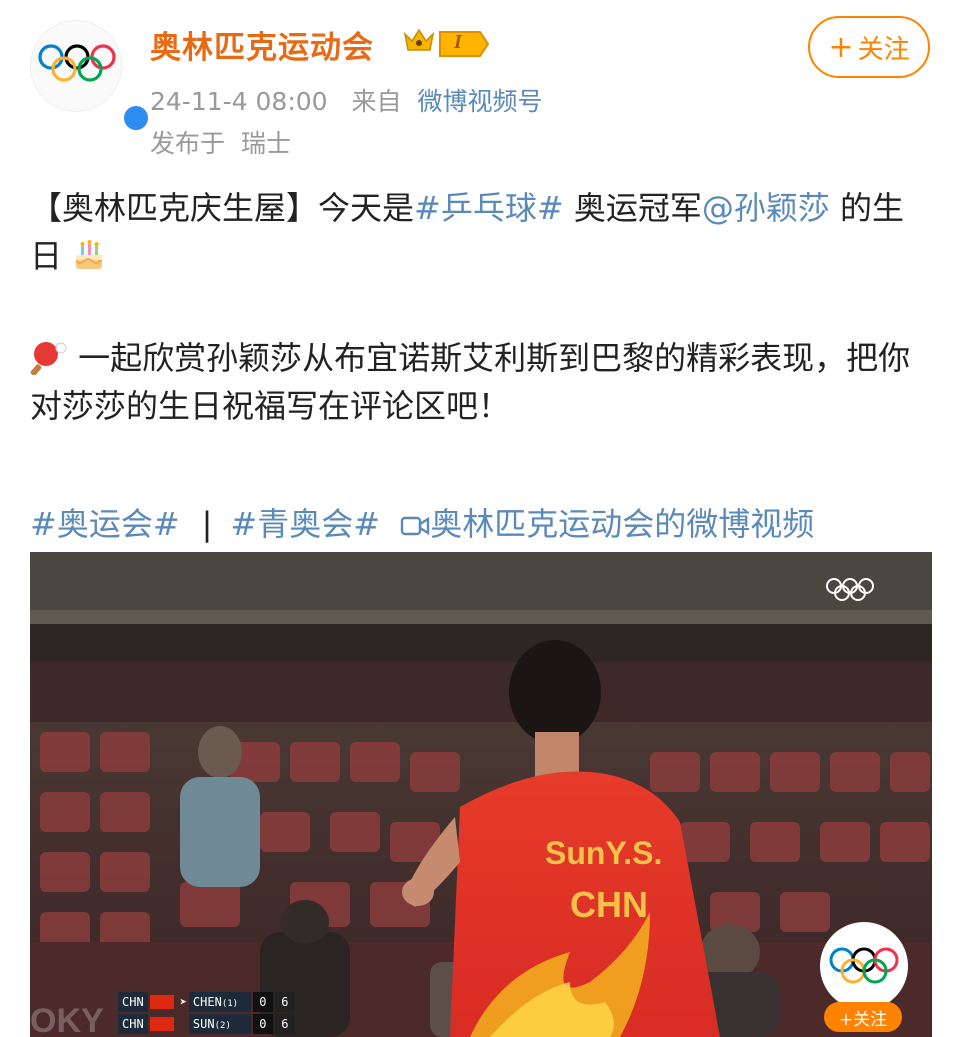 The image size is (960, 1037). I want to click on post-location: 发布于 瑞士, so click(220, 142).